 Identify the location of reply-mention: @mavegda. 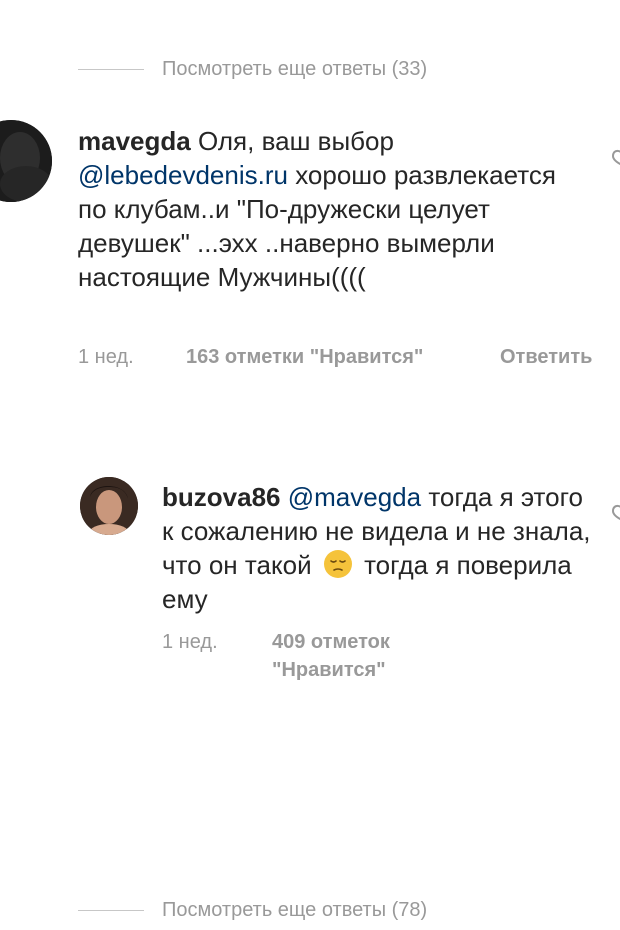
(354, 497).